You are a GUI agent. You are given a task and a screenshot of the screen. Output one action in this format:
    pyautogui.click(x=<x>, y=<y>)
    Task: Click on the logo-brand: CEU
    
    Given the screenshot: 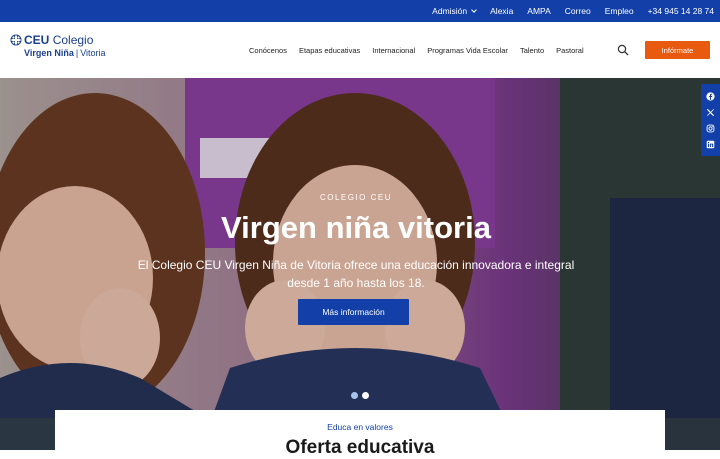 What is the action you would take?
    pyautogui.click(x=37, y=40)
    